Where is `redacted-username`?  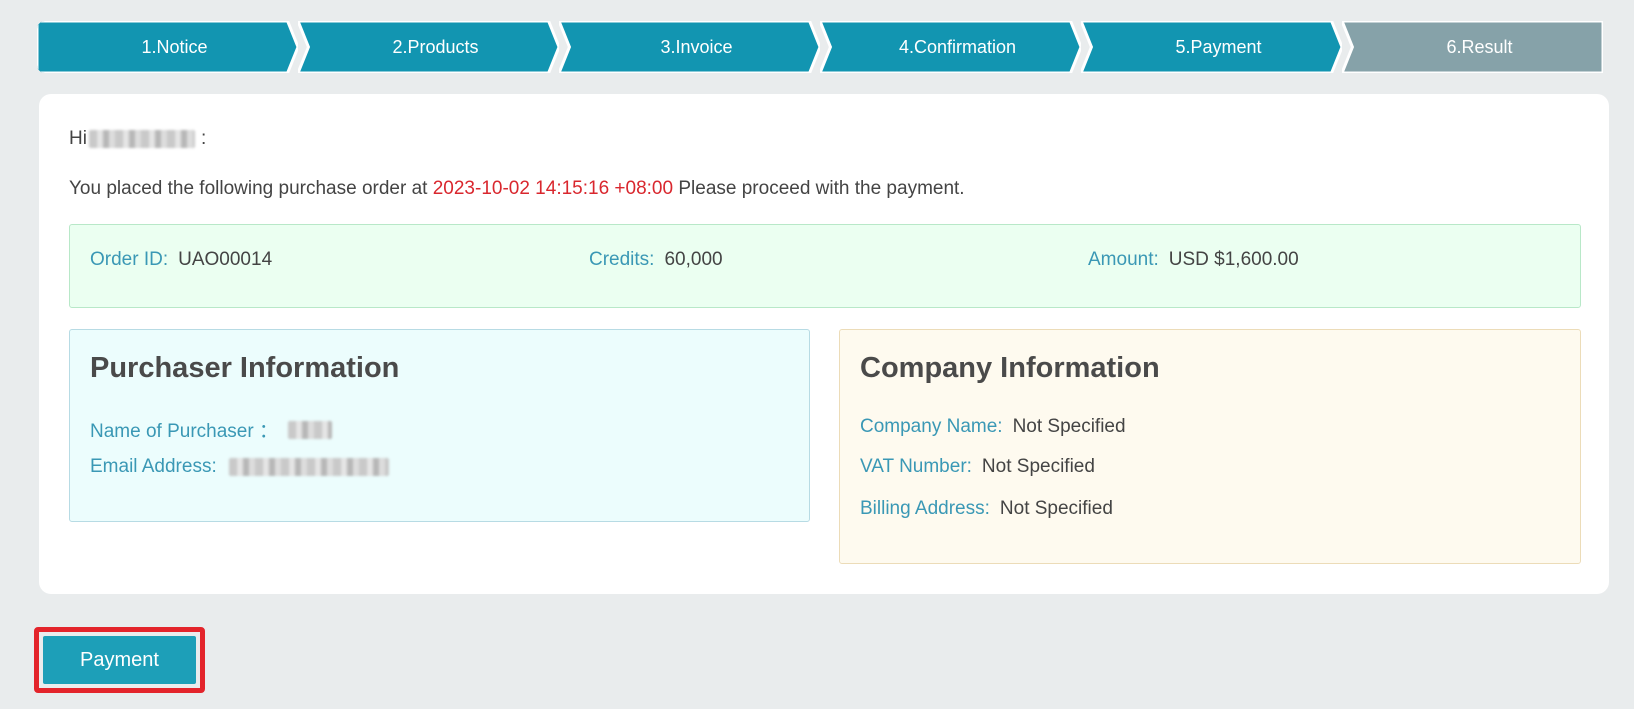 redacted-username is located at coordinates (141, 139).